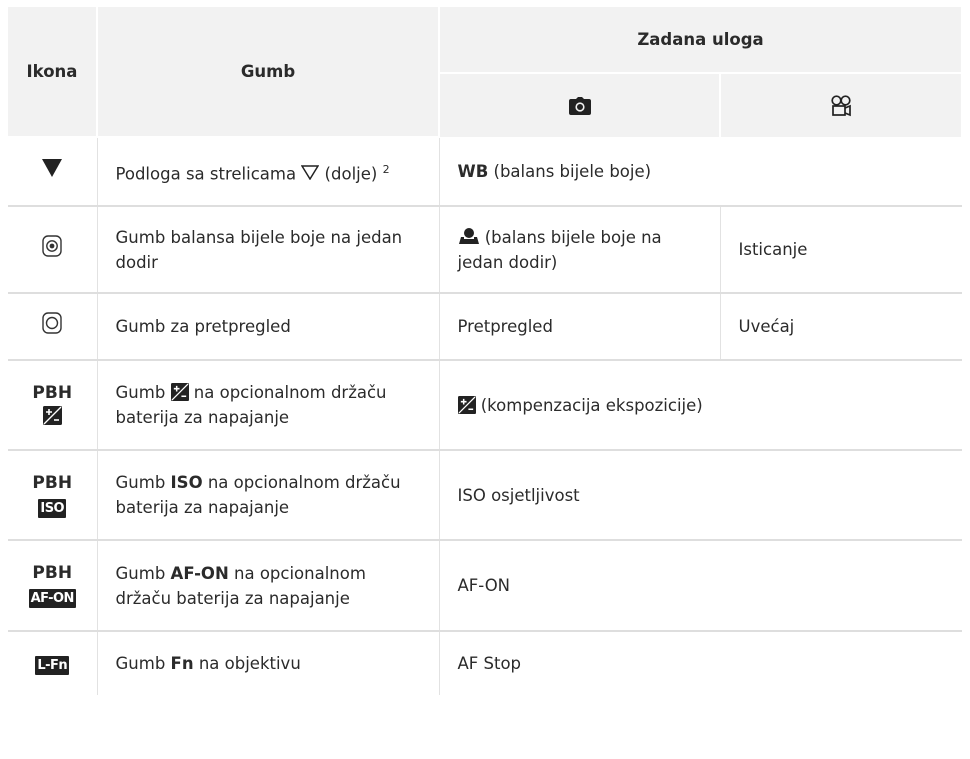  What do you see at coordinates (268, 72) in the screenshot?
I see `header-button: Gumb` at bounding box center [268, 72].